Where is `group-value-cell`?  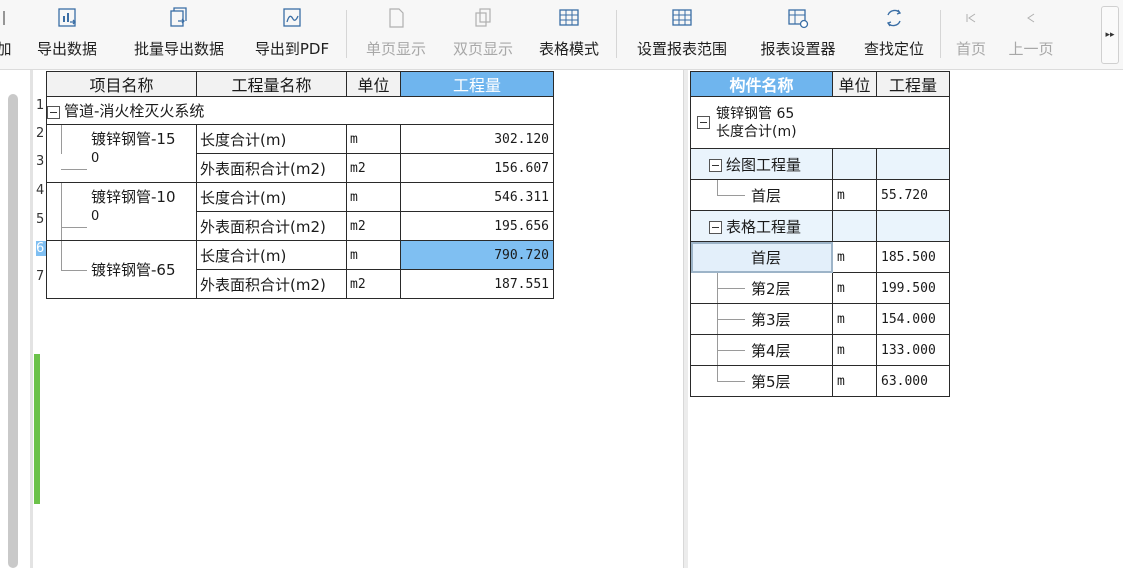 group-value-cell is located at coordinates (913, 164).